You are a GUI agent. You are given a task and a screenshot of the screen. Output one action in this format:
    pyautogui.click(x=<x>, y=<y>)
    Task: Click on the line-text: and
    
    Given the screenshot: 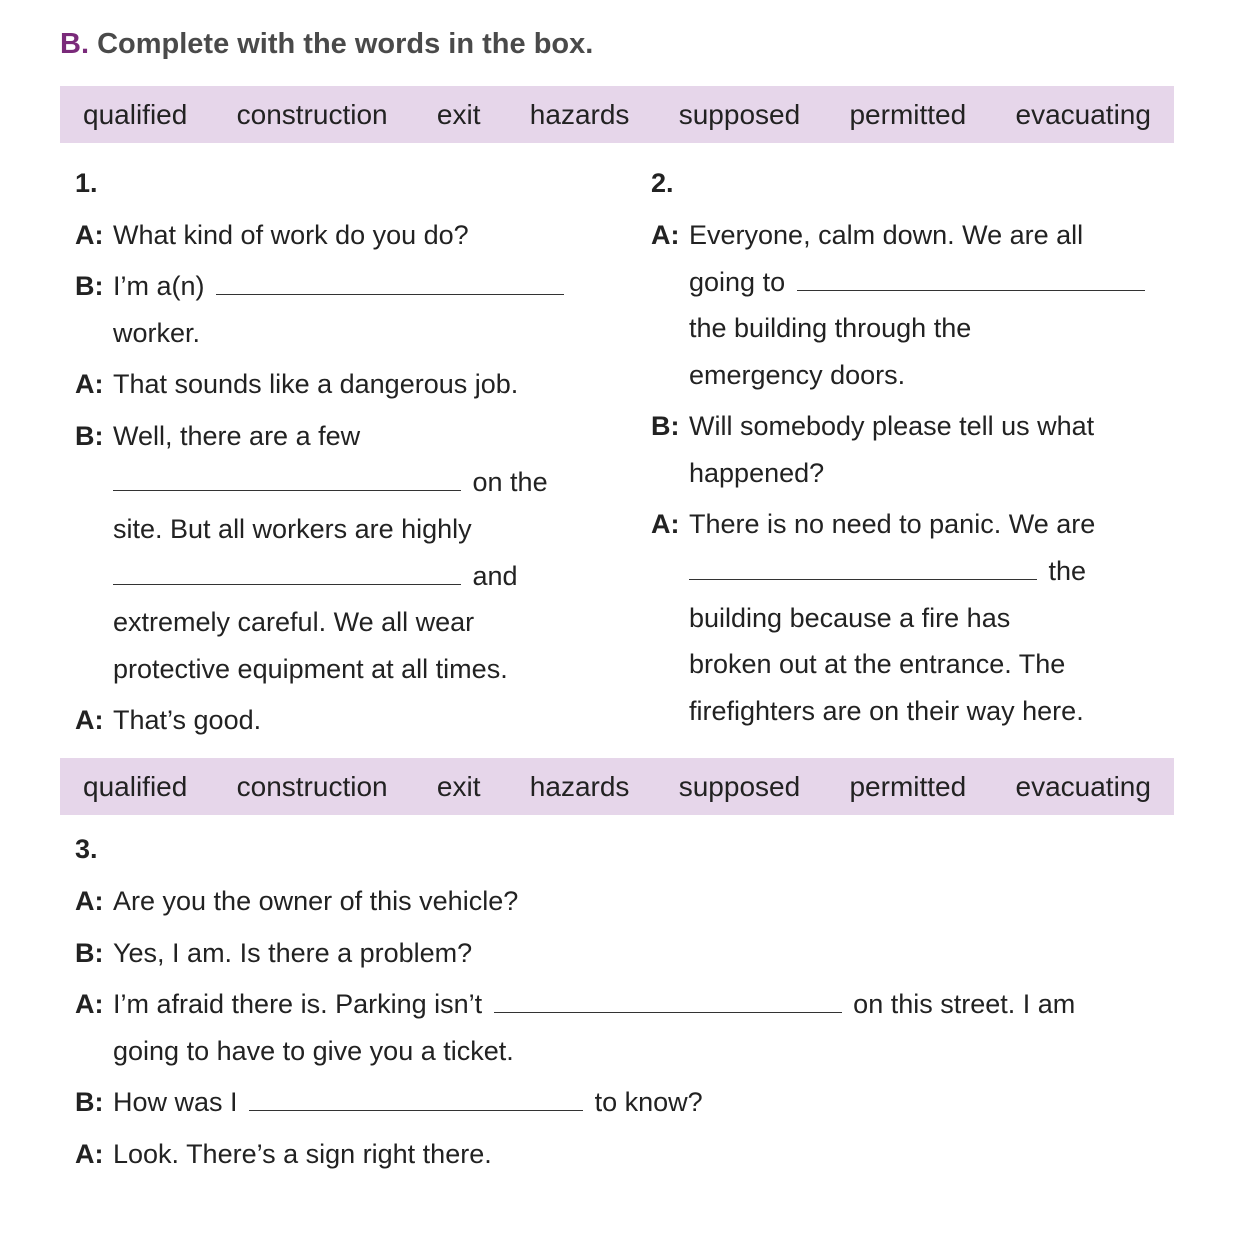 What is the action you would take?
    pyautogui.click(x=495, y=576)
    